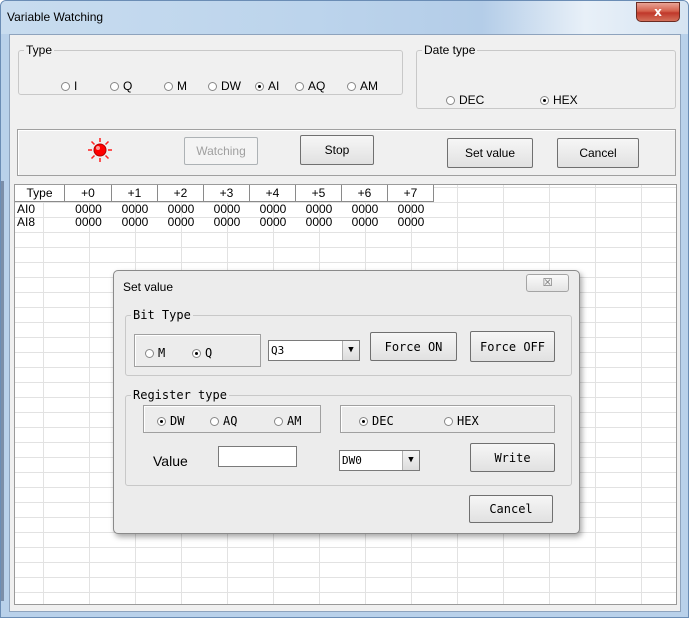 The image size is (689, 618). What do you see at coordinates (490, 153) in the screenshot?
I see `set-value-button: Set value` at bounding box center [490, 153].